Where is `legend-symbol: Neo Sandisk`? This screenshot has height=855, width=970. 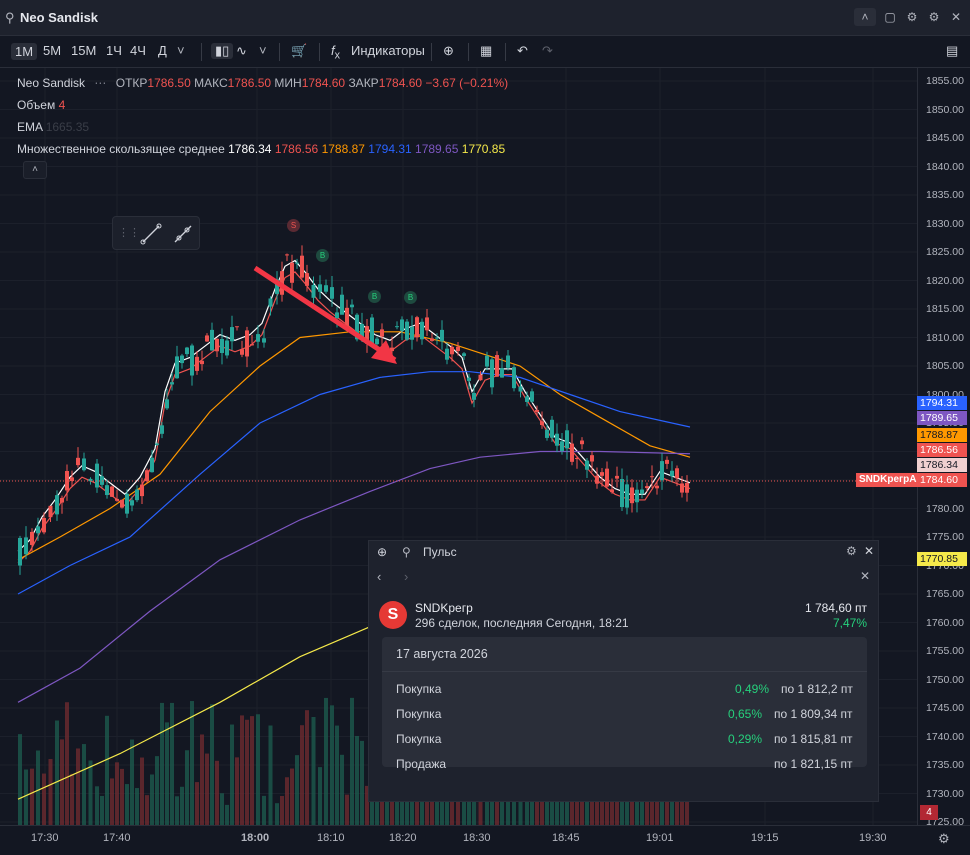 legend-symbol: Neo Sandisk is located at coordinates (51, 83).